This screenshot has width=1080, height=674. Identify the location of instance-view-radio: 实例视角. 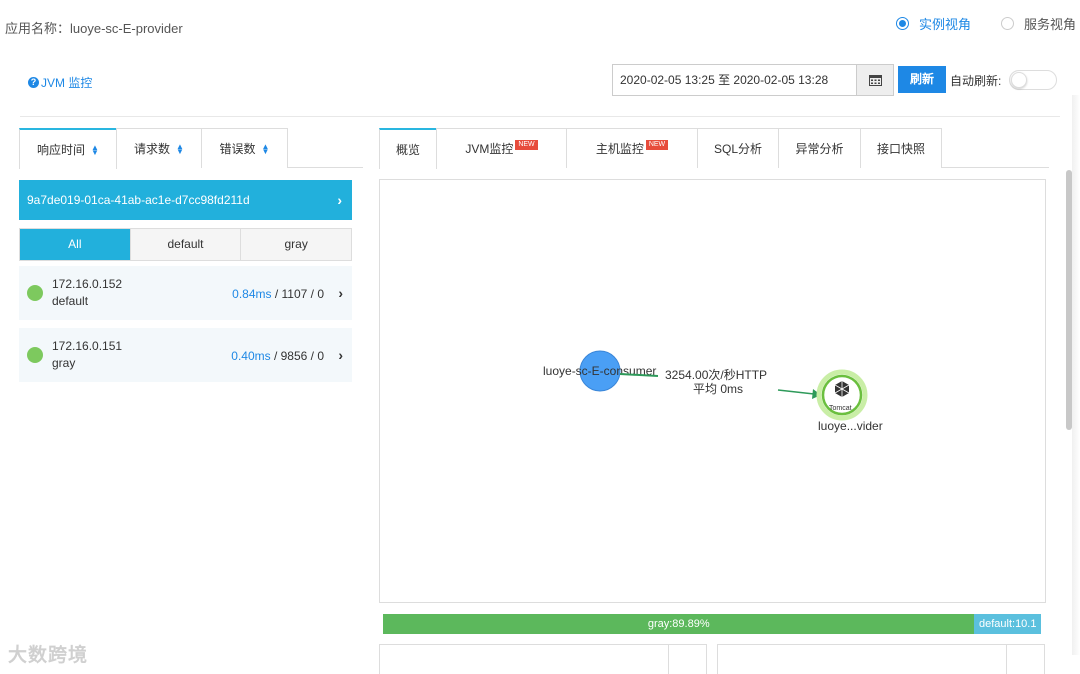
(933, 23).